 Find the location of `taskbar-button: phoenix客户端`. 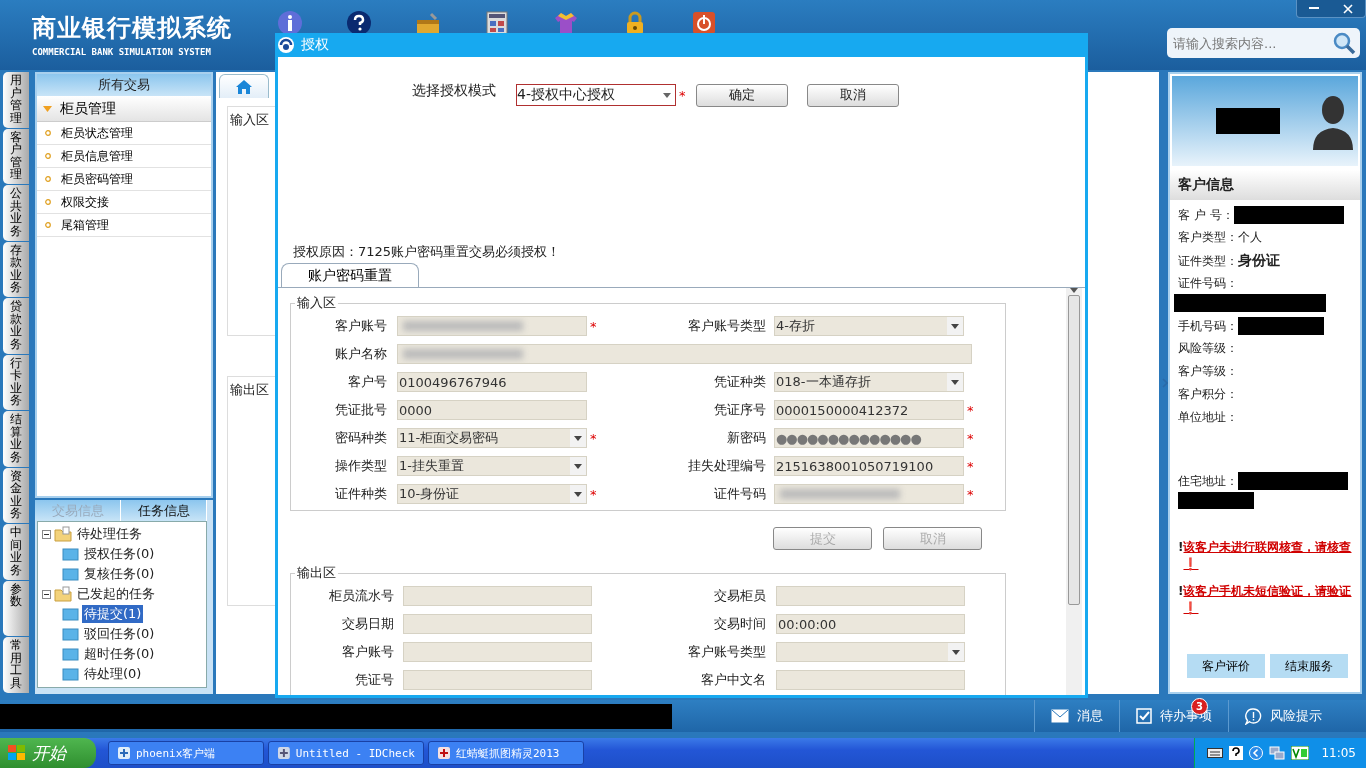

taskbar-button: phoenix客户端 is located at coordinates (186, 753).